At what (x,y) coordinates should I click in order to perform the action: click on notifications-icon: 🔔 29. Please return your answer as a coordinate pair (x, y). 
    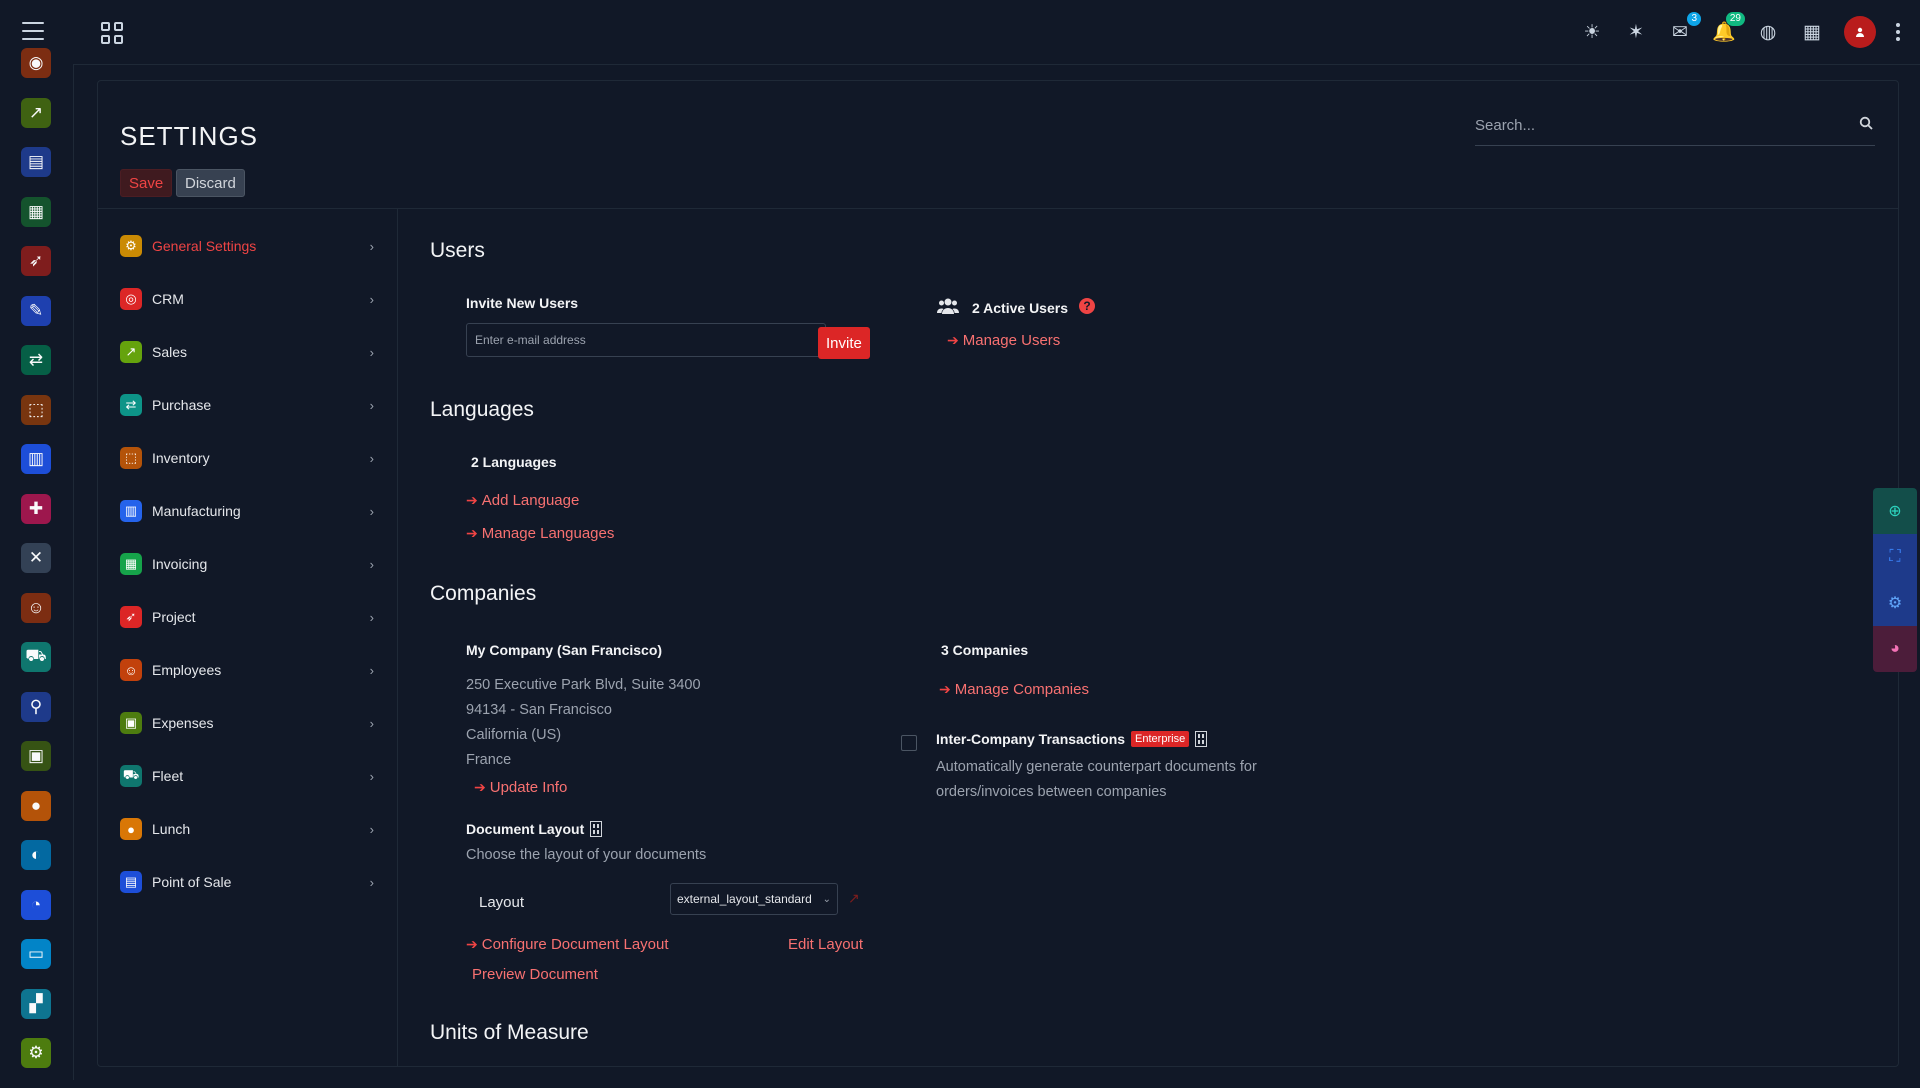
    Looking at the image, I should click on (1728, 28).